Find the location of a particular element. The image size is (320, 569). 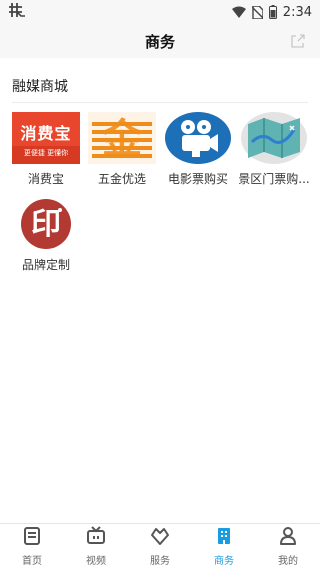

heart-diamond-icon is located at coordinates (160, 538).